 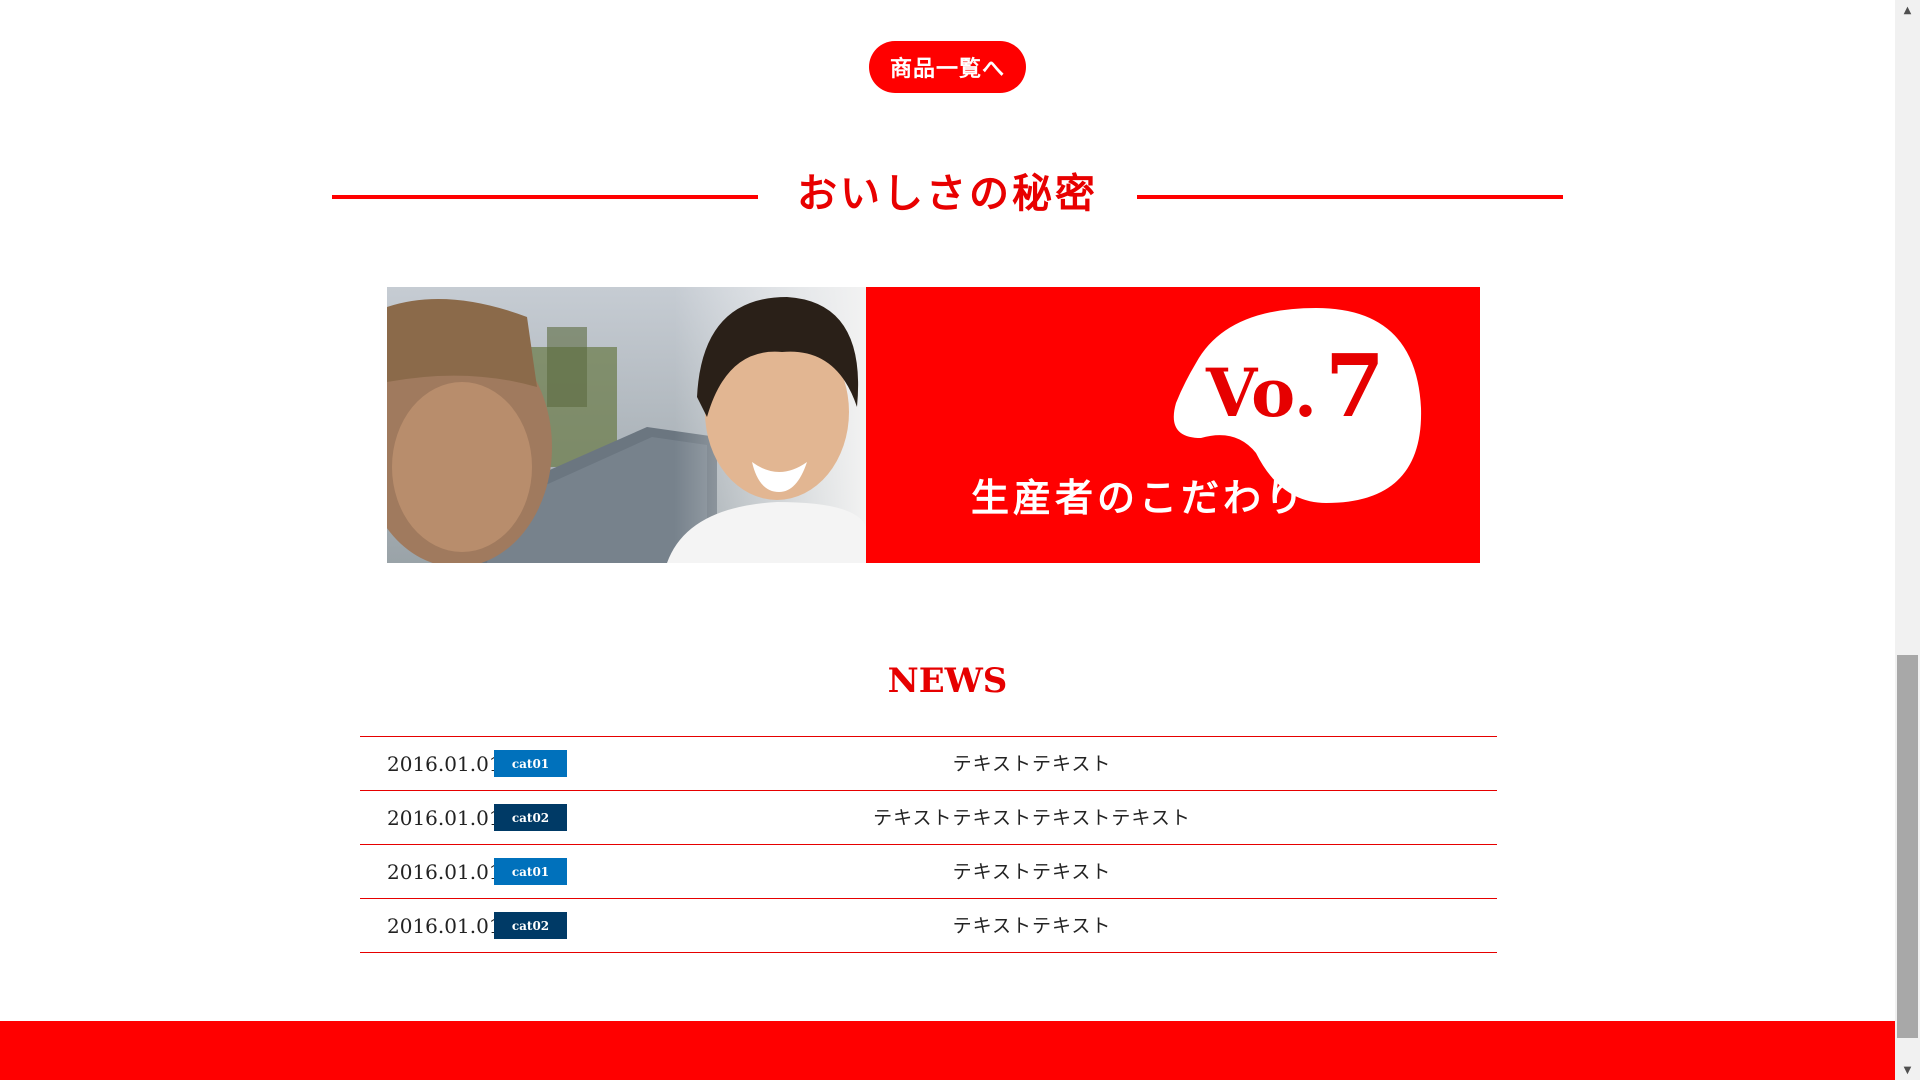 I want to click on section-title: おいしさの秘密, so click(x=947, y=193).